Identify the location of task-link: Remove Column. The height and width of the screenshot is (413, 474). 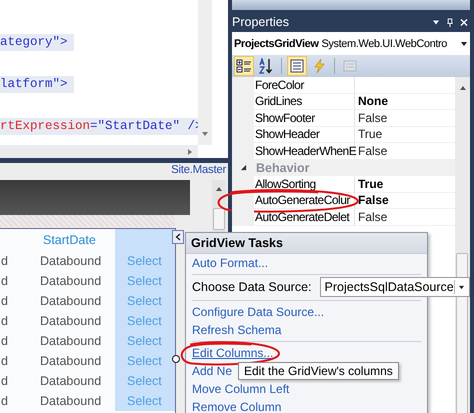
(237, 406).